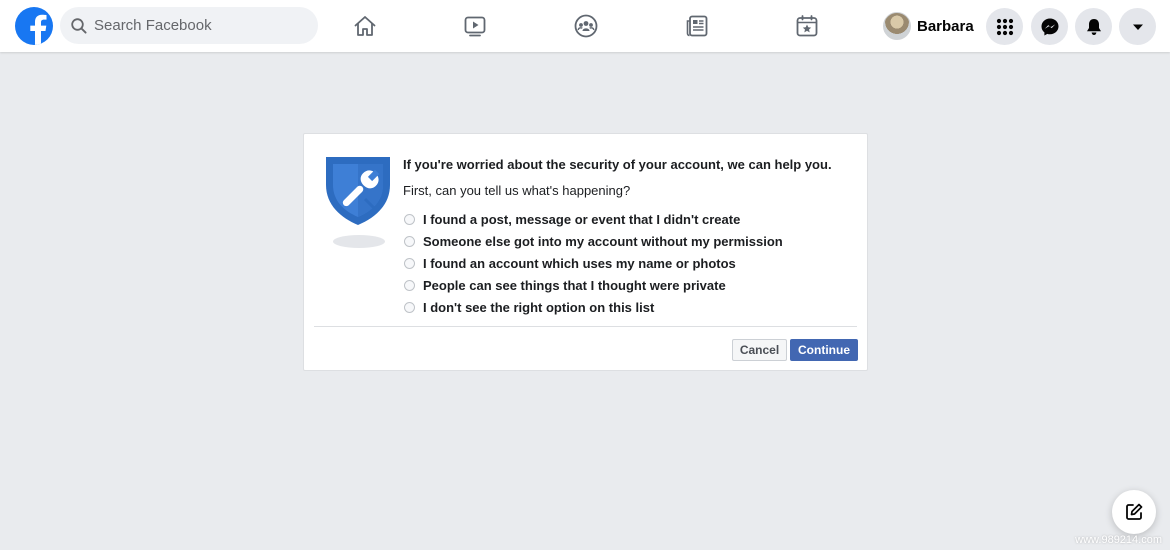  I want to click on tab-groups, so click(586, 26).